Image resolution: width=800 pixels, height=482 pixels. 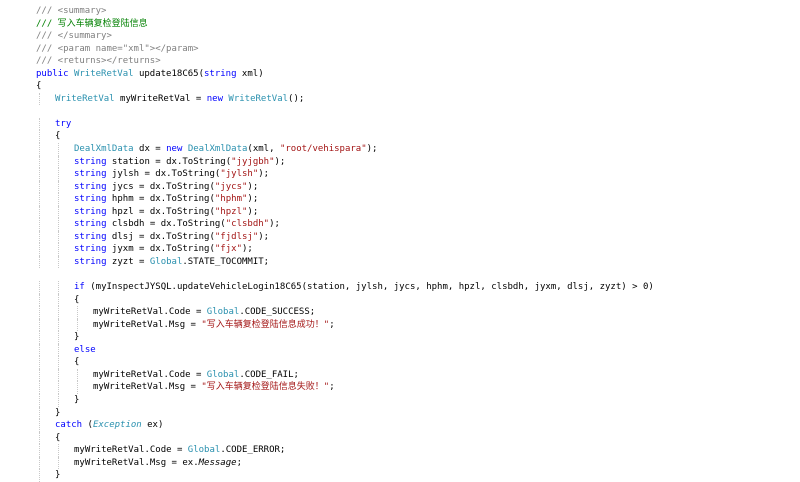 What do you see at coordinates (418, 249) in the screenshot?
I see `code-line: string jyxm = dx.ToString("fjx");` at bounding box center [418, 249].